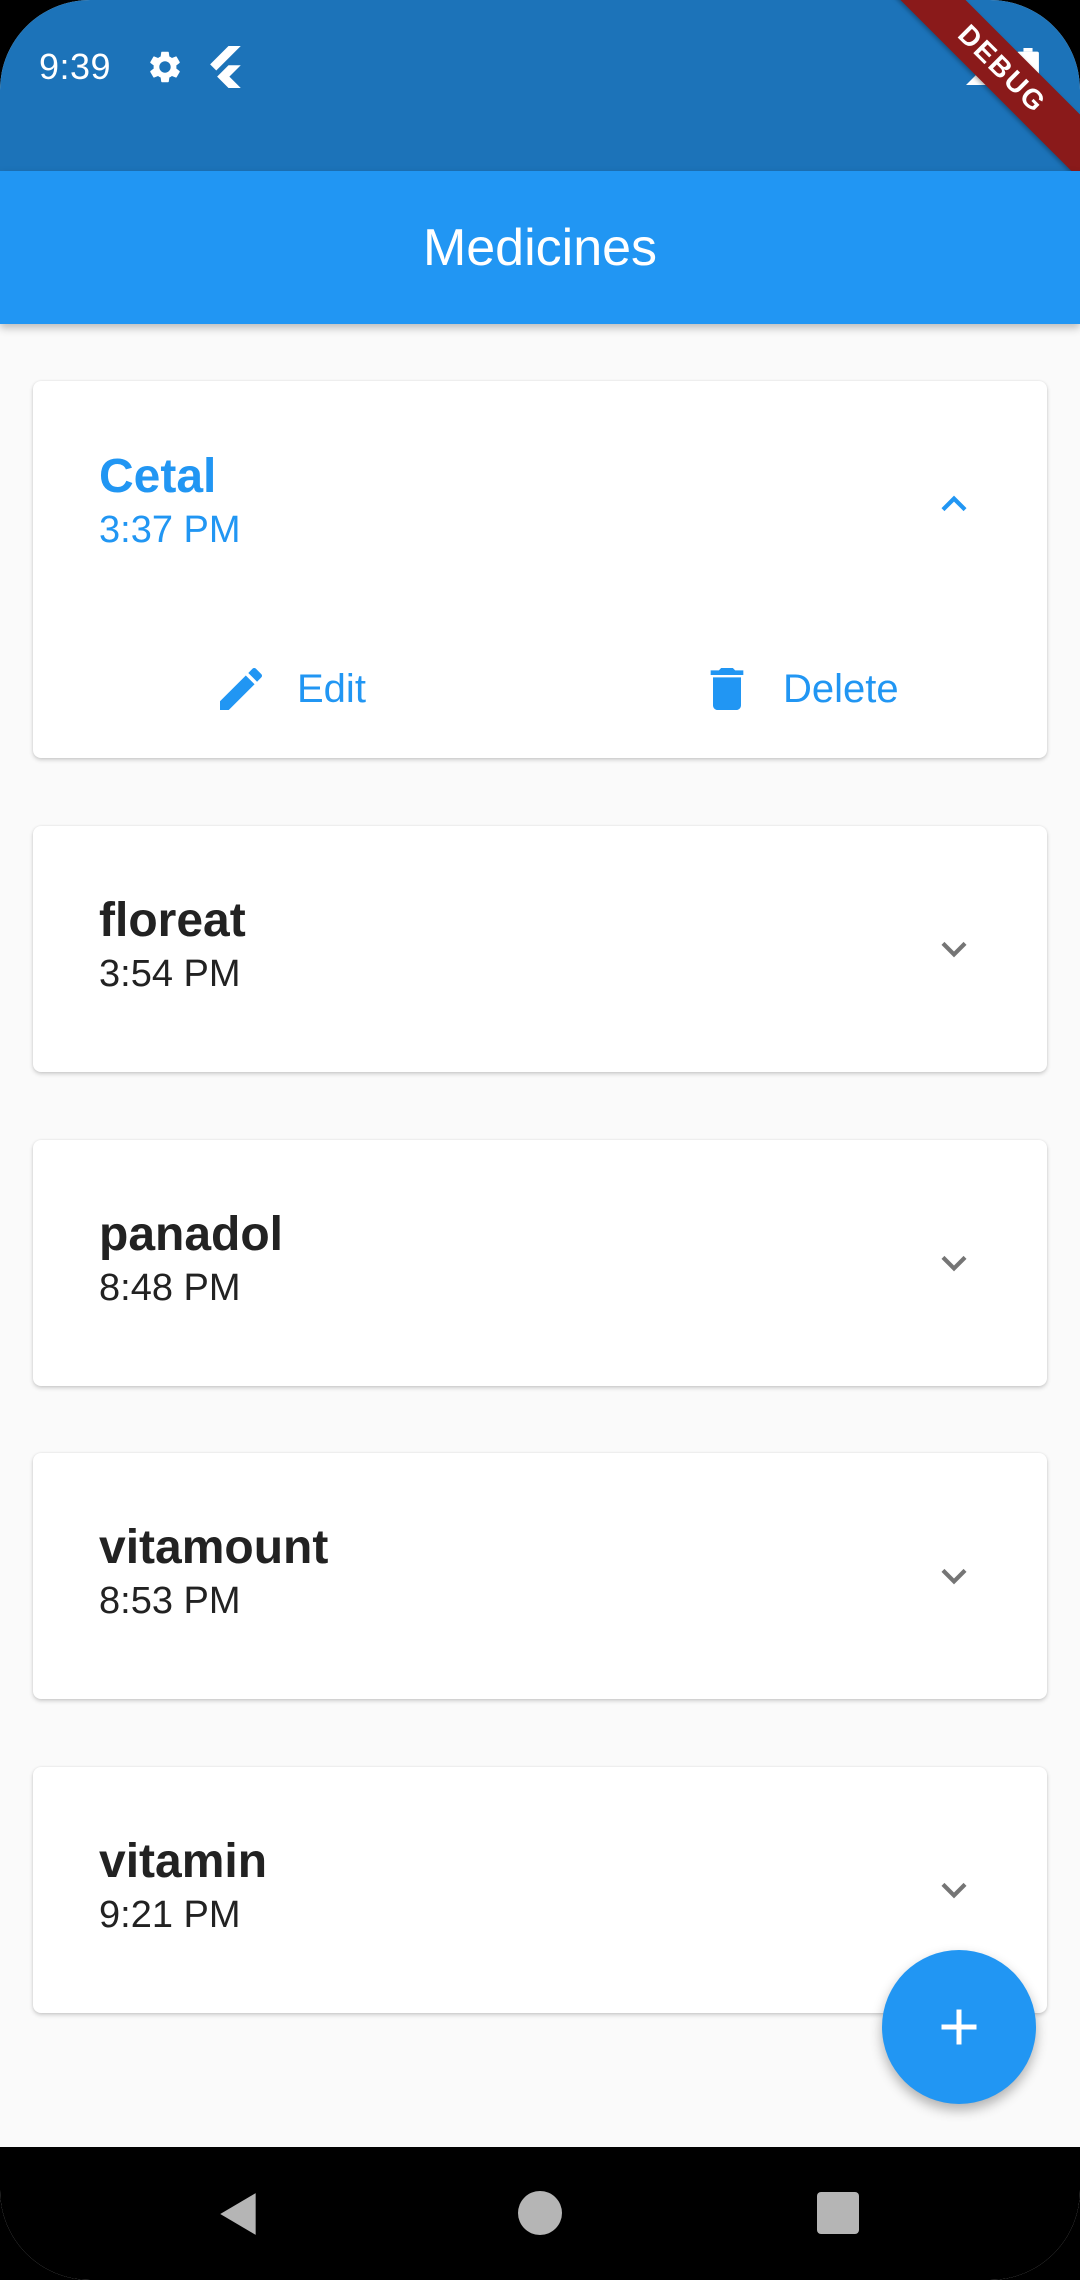 Image resolution: width=1080 pixels, height=2280 pixels. Describe the element at coordinates (540, 1890) in the screenshot. I see `medicine-card: vitamin 9:21 PM` at that location.